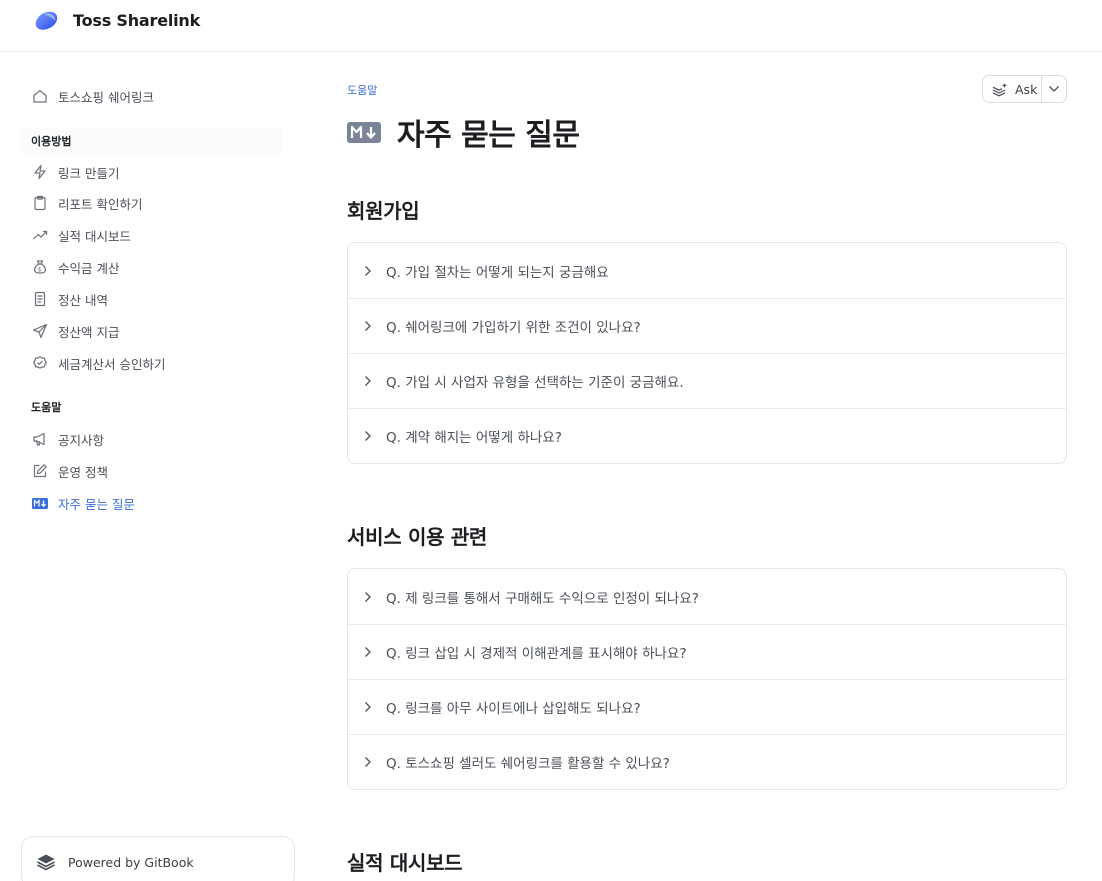 The image size is (1102, 881). Describe the element at coordinates (81, 440) in the screenshot. I see `sidebar-item-label: 공지사항` at that location.